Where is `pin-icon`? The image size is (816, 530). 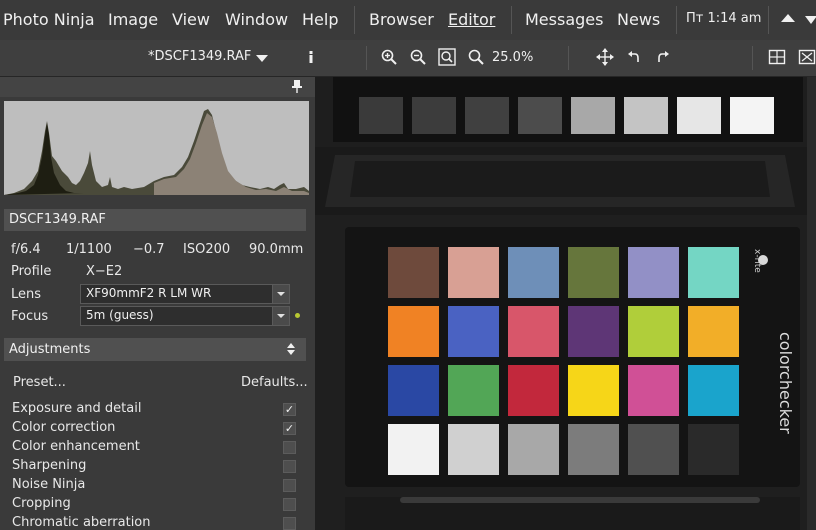 pin-icon is located at coordinates (297, 86).